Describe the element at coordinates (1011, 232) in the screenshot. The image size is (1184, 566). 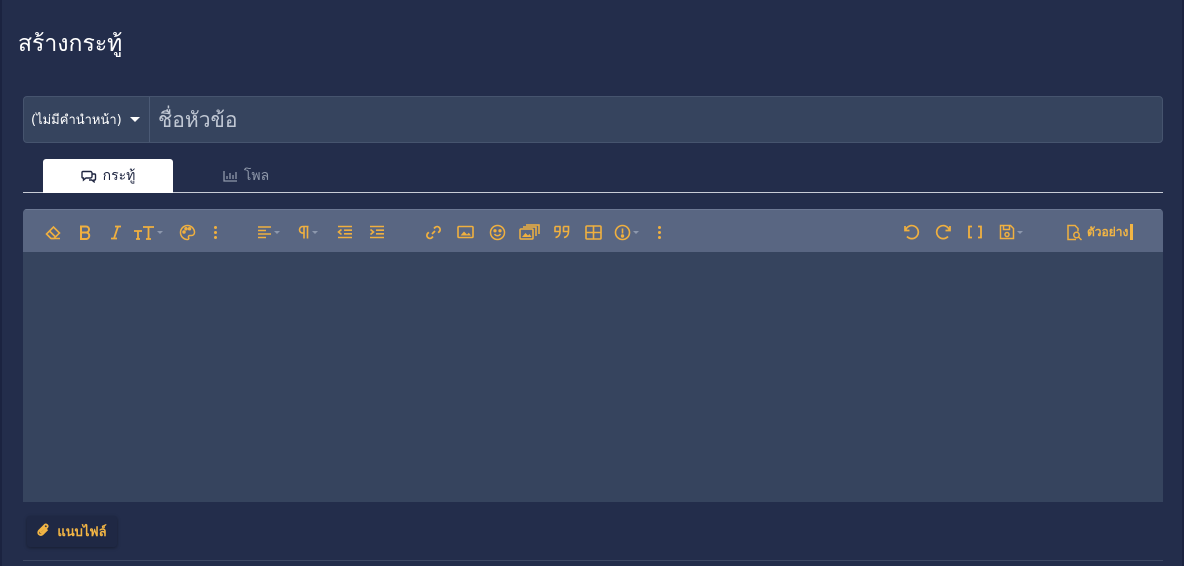
I see `save-draft-icon` at that location.